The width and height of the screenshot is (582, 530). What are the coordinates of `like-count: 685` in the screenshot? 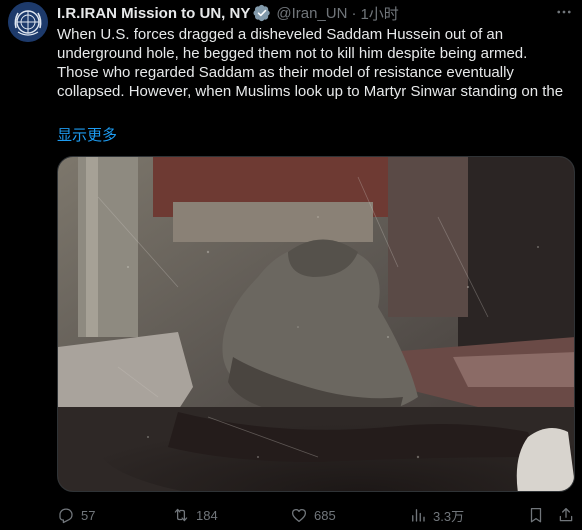 It's located at (325, 515).